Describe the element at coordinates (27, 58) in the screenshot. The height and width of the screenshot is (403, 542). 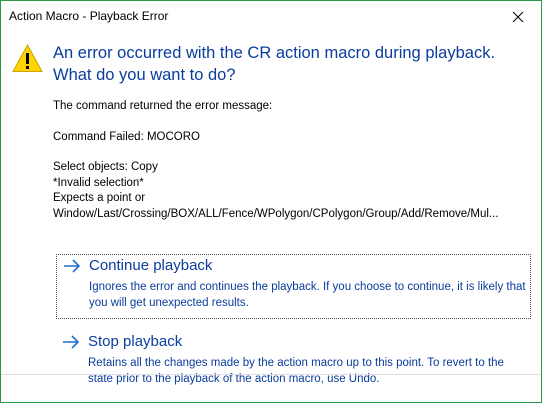
I see `warning-icon` at that location.